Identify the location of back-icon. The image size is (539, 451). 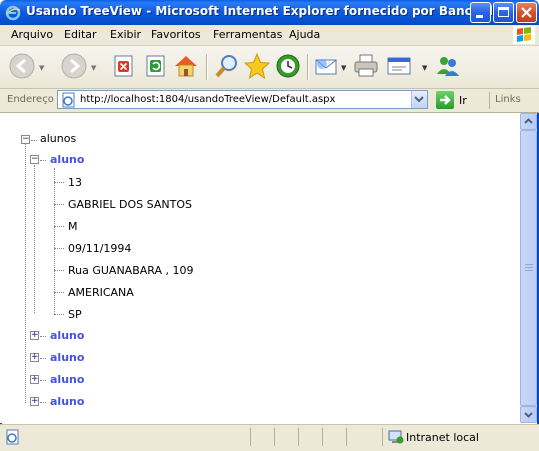
(22, 66).